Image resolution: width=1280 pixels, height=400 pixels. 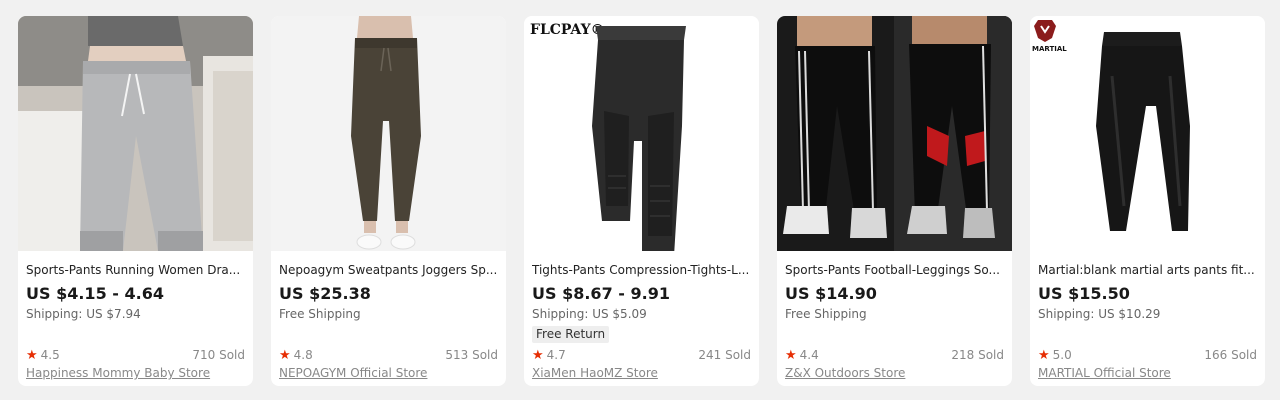 I want to click on product-image: MARTIAL, so click(x=1147, y=133).